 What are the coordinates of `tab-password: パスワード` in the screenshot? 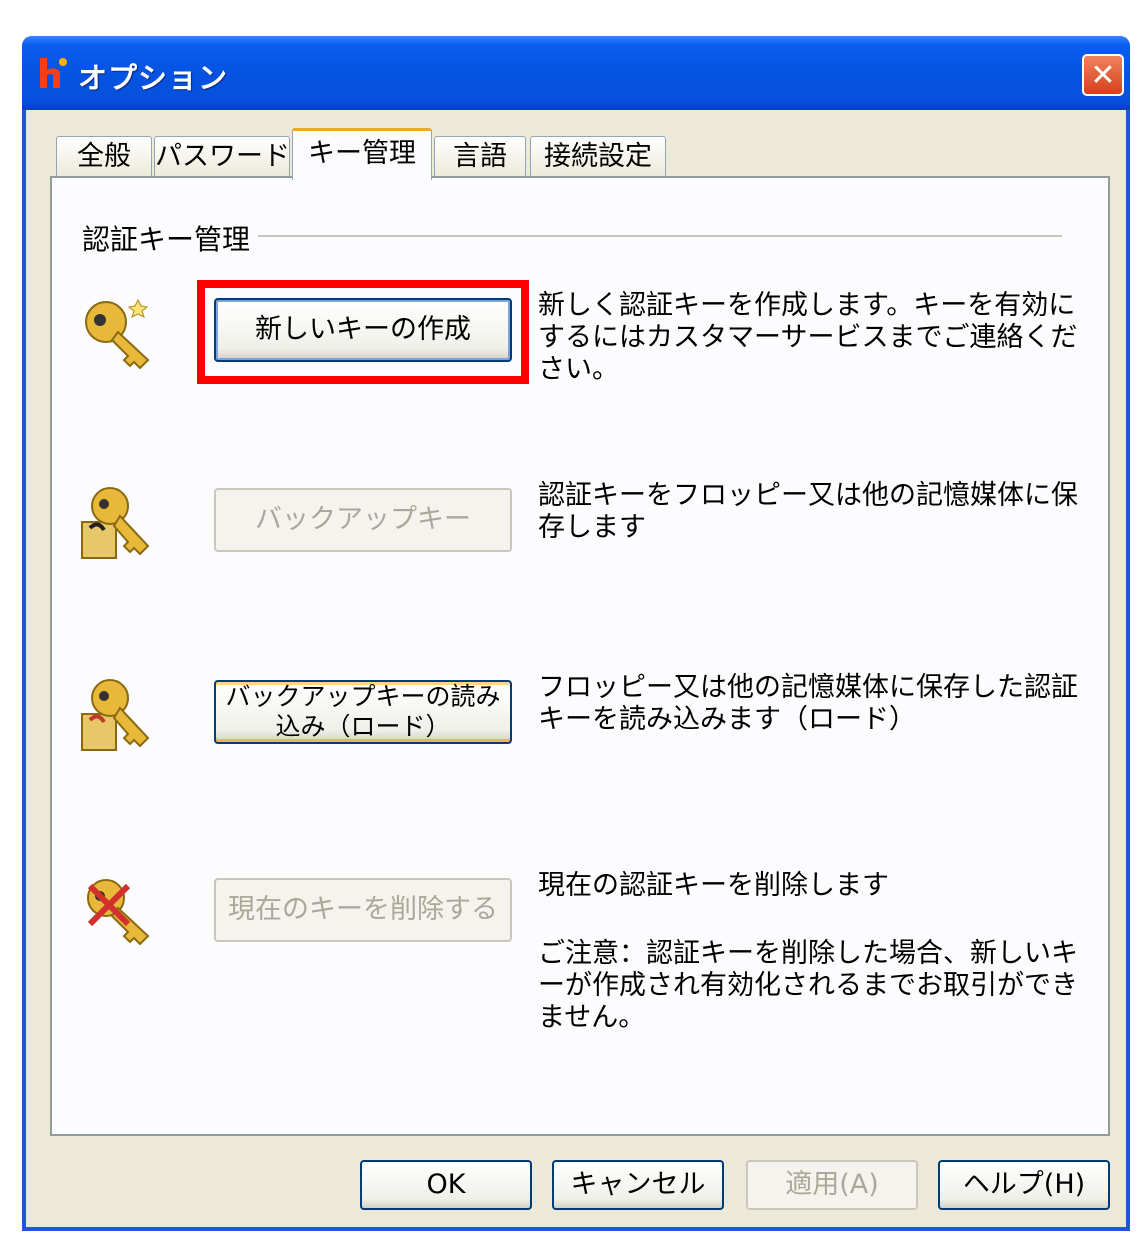 It's located at (222, 157).